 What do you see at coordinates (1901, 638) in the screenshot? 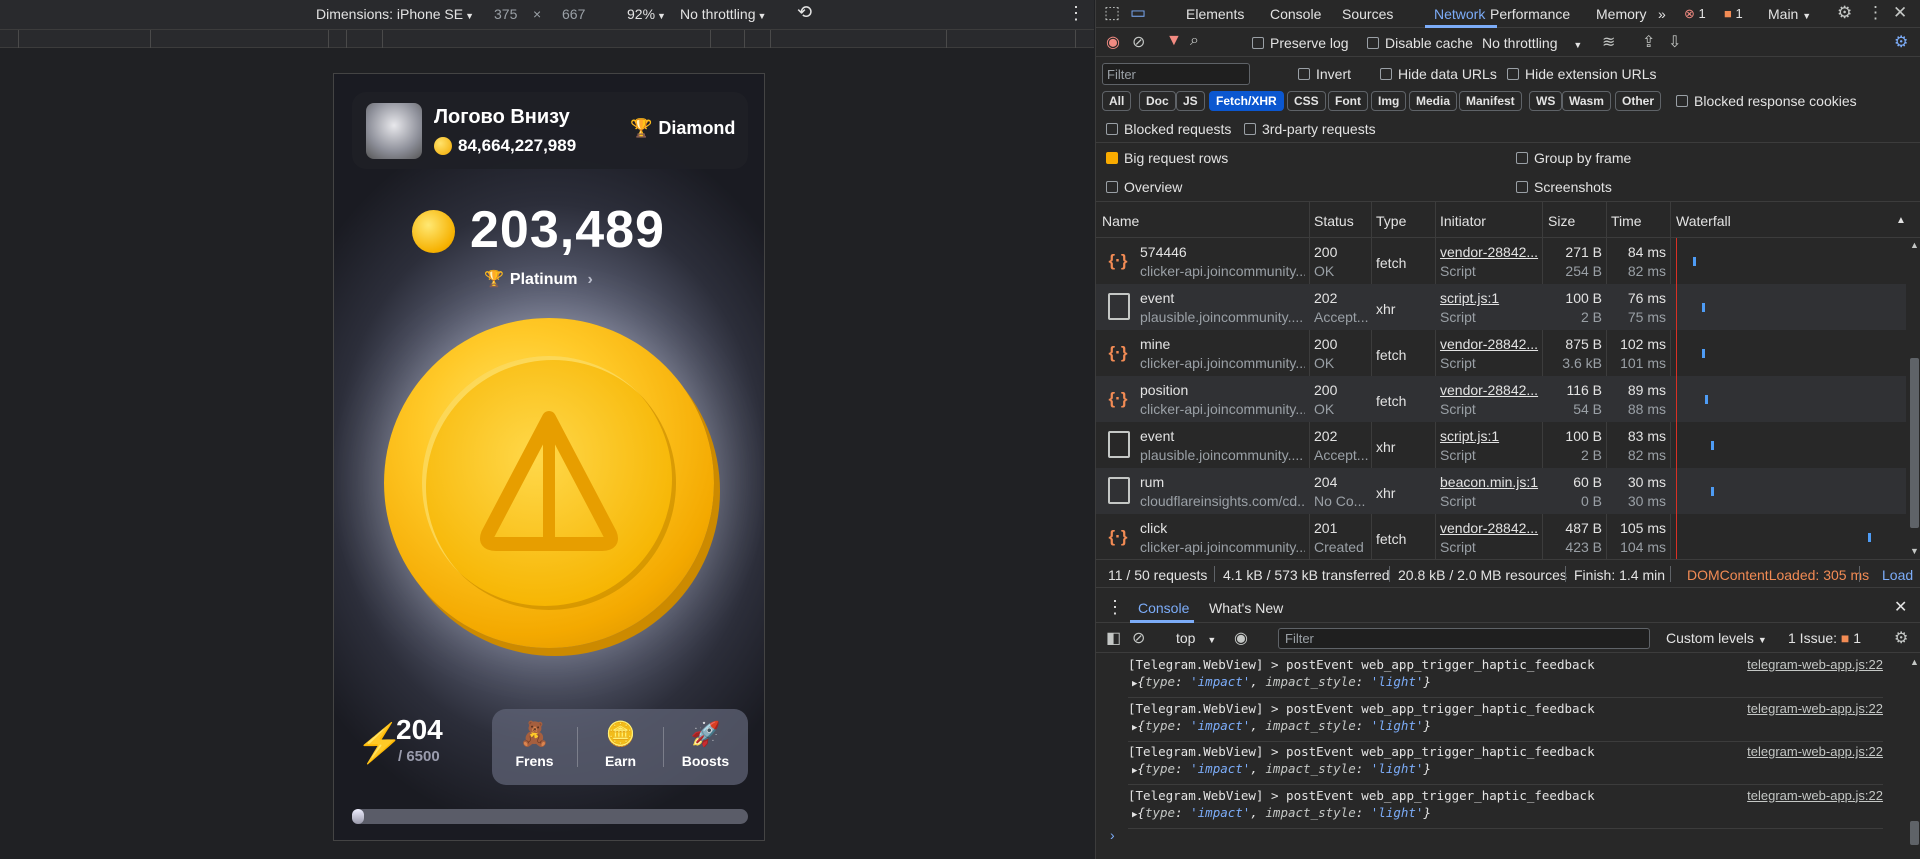
I see `console-settings-gear-icon: ⚙` at bounding box center [1901, 638].